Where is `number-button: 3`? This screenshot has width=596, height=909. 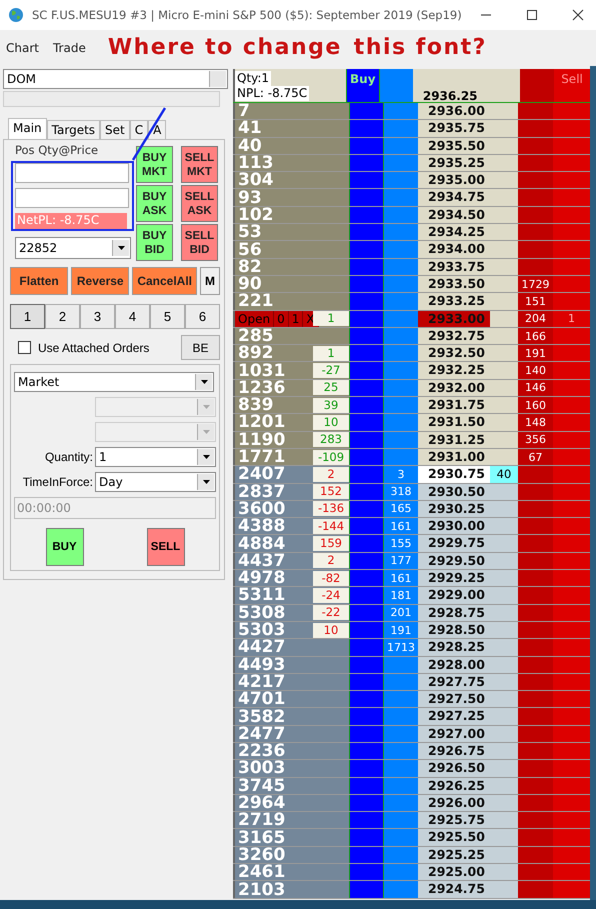 number-button: 3 is located at coordinates (97, 316).